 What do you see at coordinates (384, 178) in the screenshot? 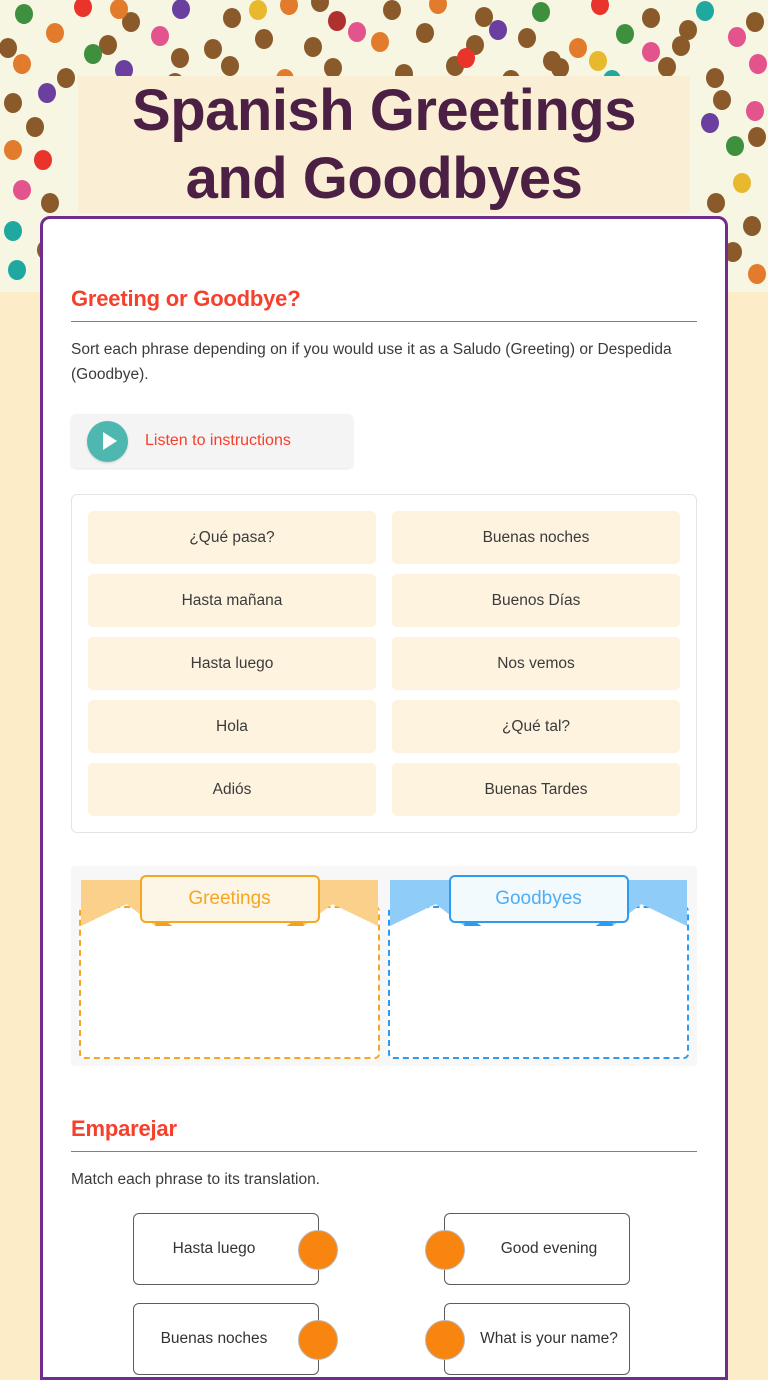
I see `page-title-line-2: and Goodbyes` at bounding box center [384, 178].